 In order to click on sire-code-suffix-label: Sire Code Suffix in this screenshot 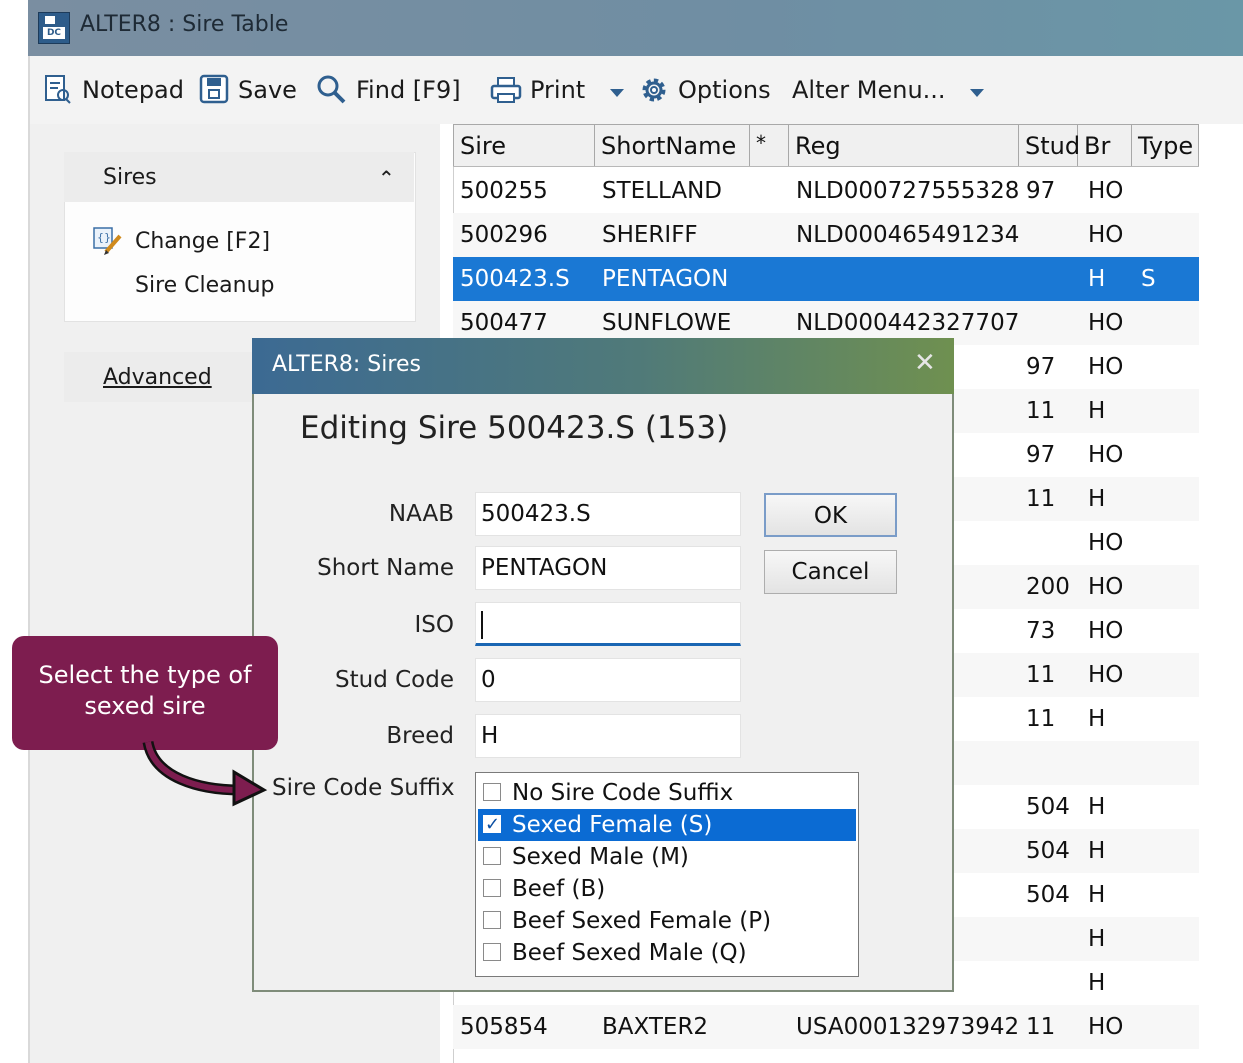, I will do `click(363, 788)`.